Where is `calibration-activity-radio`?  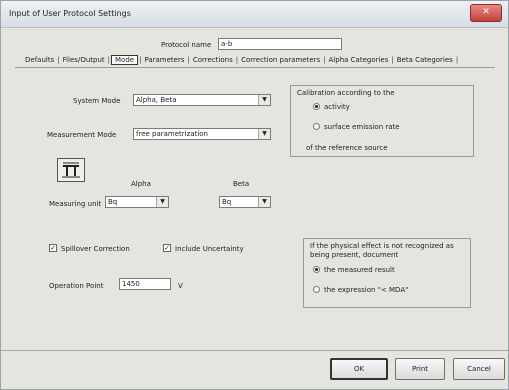
calibration-activity-radio is located at coordinates (316, 106).